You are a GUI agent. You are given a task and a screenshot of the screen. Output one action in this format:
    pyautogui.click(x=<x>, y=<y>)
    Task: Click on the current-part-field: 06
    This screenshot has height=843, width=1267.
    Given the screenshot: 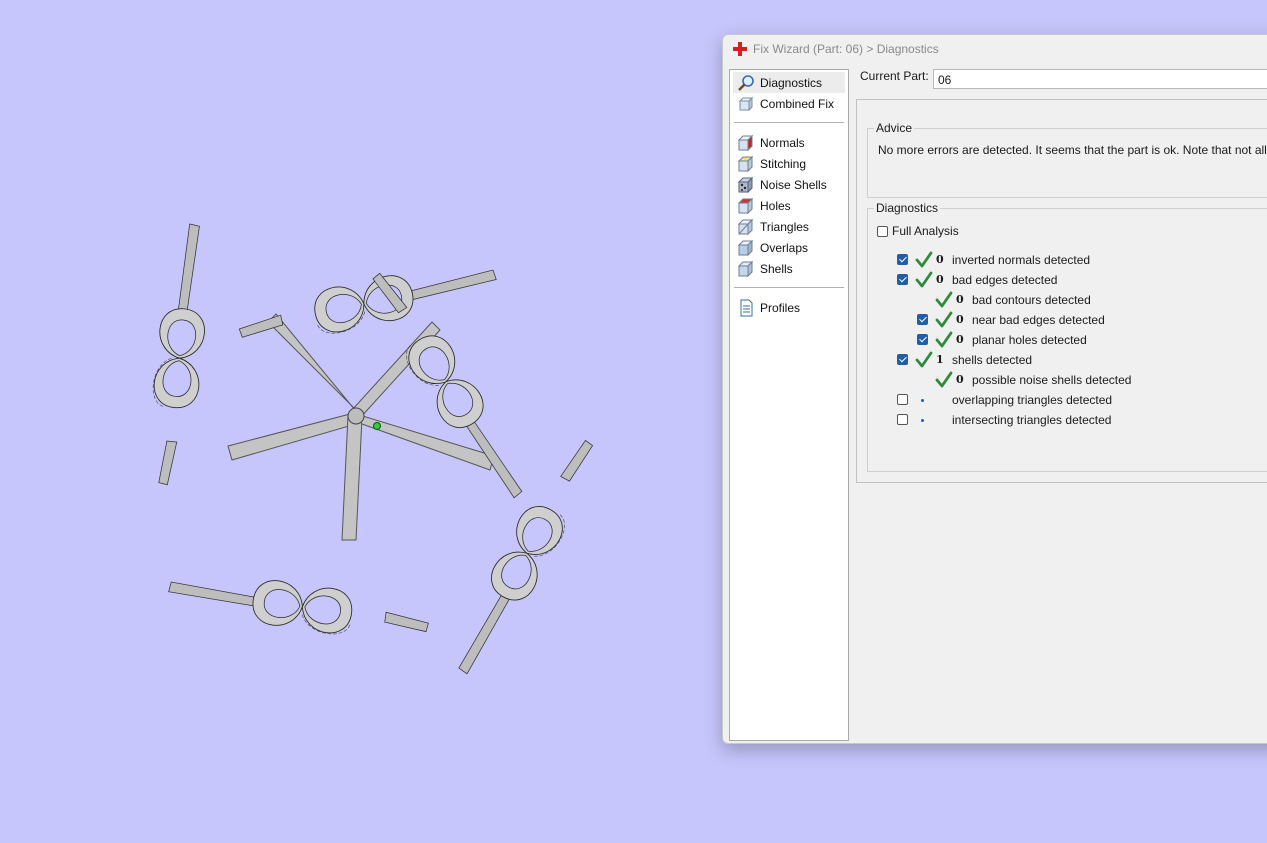 What is the action you would take?
    pyautogui.click(x=1100, y=79)
    